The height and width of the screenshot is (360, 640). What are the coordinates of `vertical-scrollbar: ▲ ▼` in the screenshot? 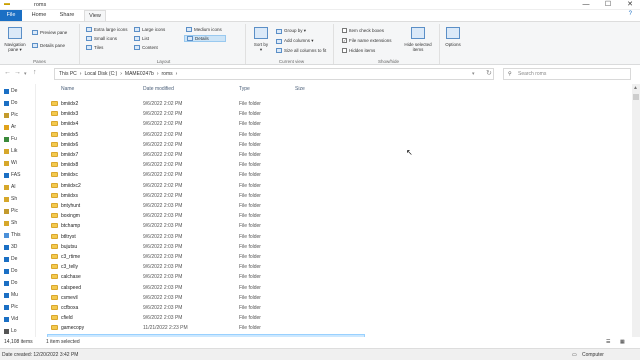 It's located at (636, 215).